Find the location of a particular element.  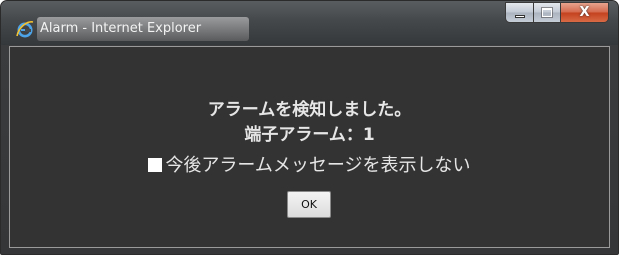

minimize-icon is located at coordinates (520, 16).